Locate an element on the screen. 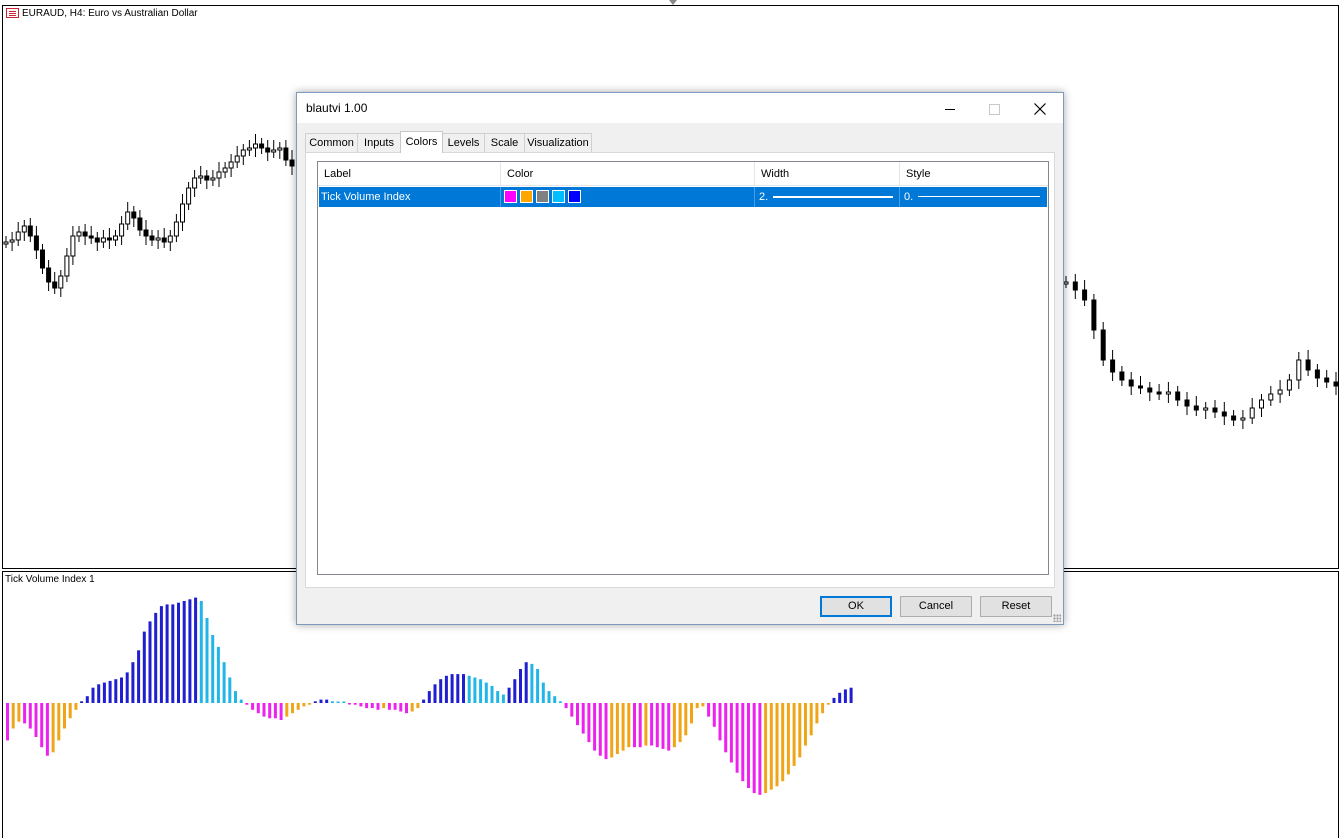 This screenshot has width=1340, height=838. column-header-label: Label is located at coordinates (409, 174).